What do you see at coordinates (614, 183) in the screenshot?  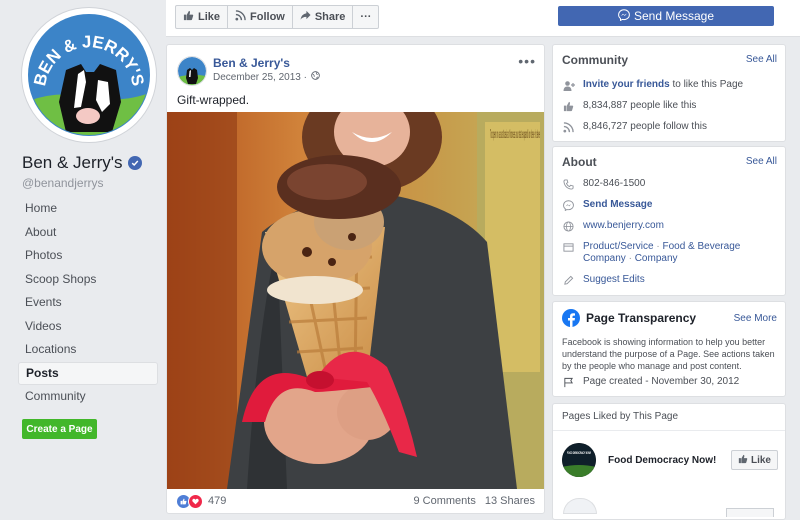 I see `phone-number: 802-846-1500` at bounding box center [614, 183].